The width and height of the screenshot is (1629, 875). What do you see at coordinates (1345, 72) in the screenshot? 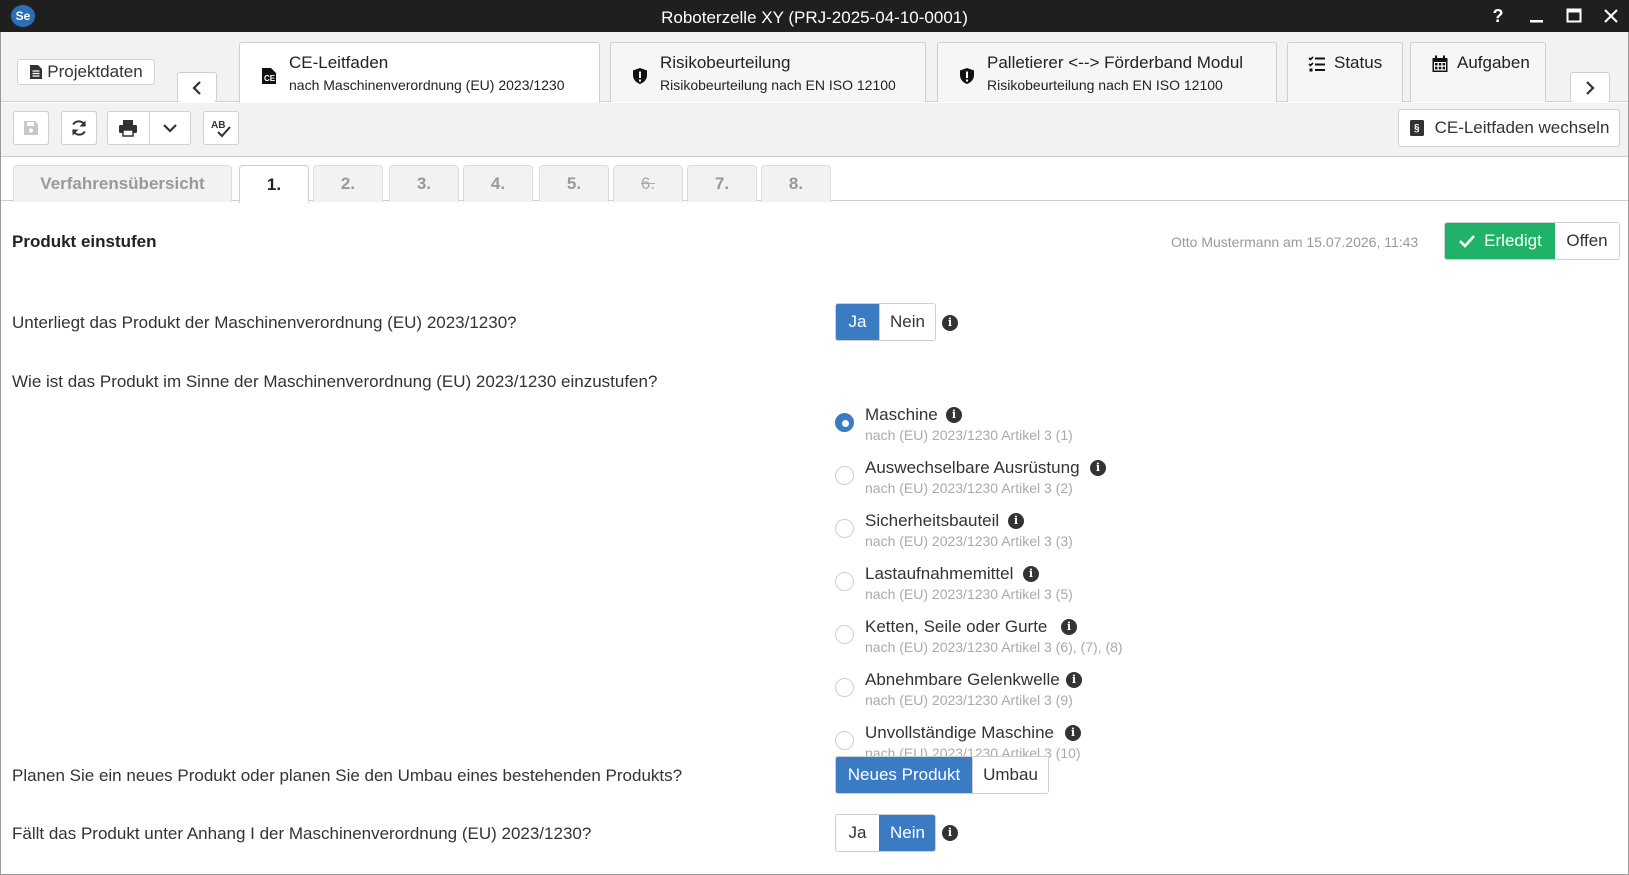
I see `tab-status: Status` at bounding box center [1345, 72].